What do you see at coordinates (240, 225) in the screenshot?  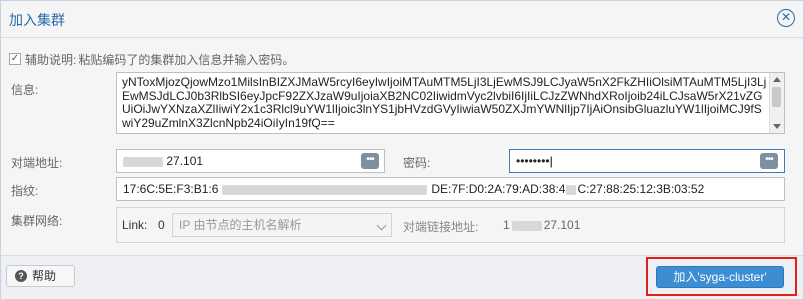 I see `link-address-placeholder: IP 由节点的主机名解析` at bounding box center [240, 225].